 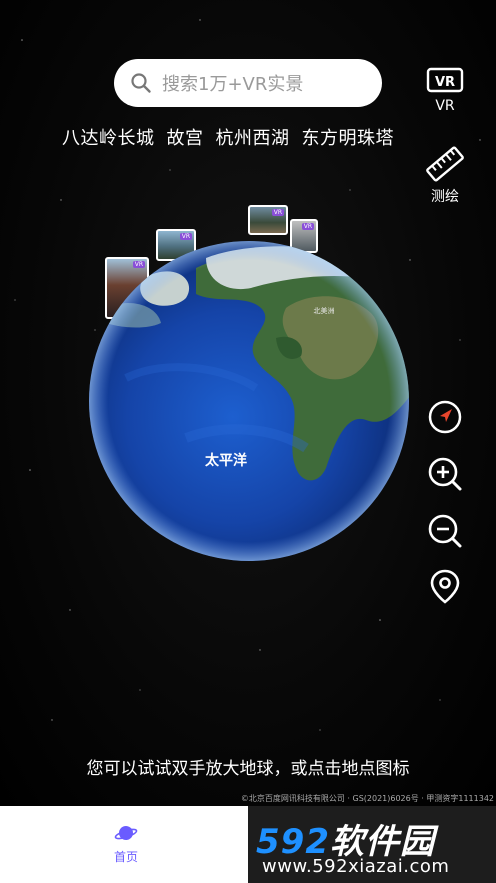 What do you see at coordinates (445, 164) in the screenshot?
I see `ruler-icon` at bounding box center [445, 164].